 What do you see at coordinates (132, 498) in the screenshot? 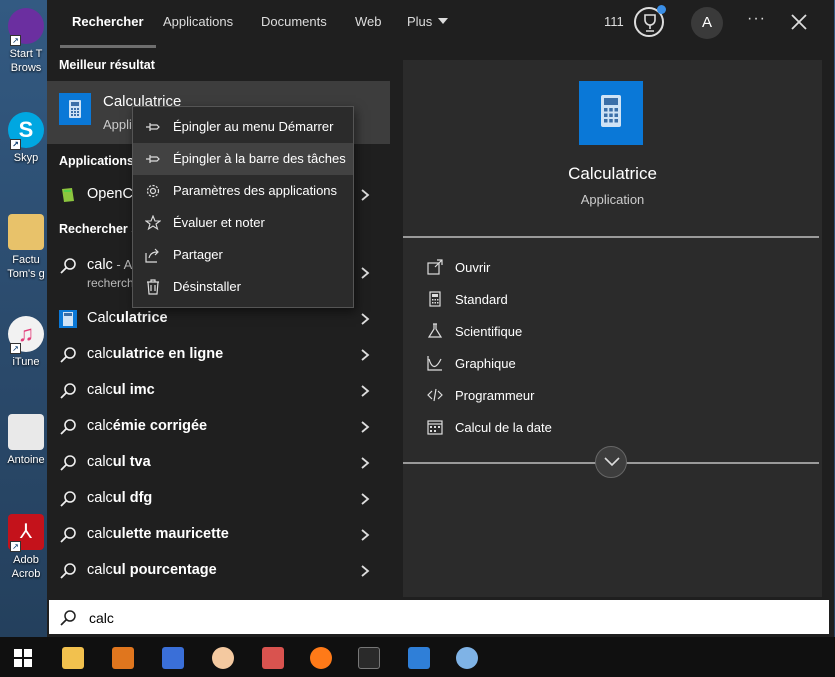
I see `suggestion-rest: ul dfg` at bounding box center [132, 498].